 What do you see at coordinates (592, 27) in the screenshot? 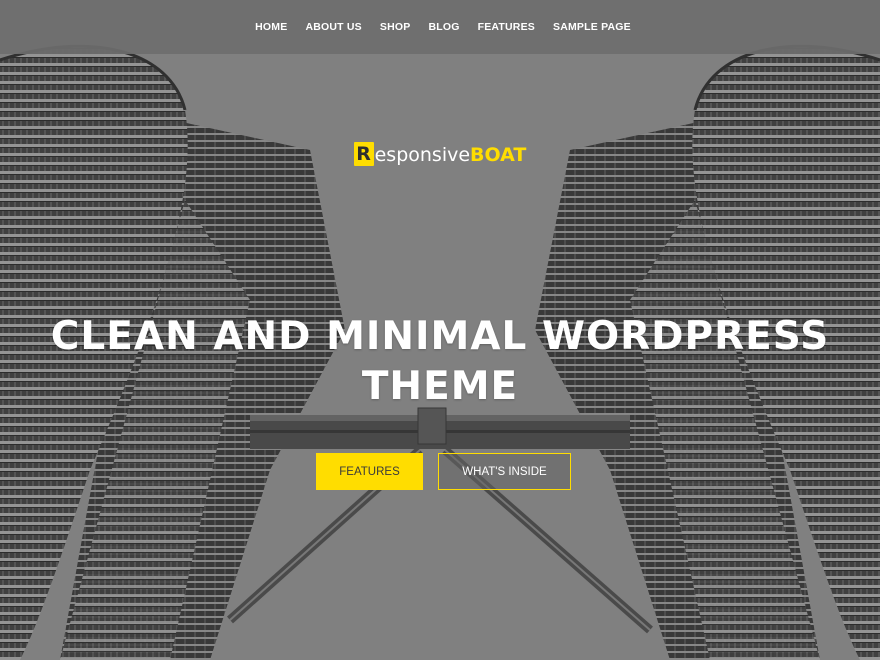
I see `nav-item-sample-page: SAMPLE PAGE` at bounding box center [592, 27].